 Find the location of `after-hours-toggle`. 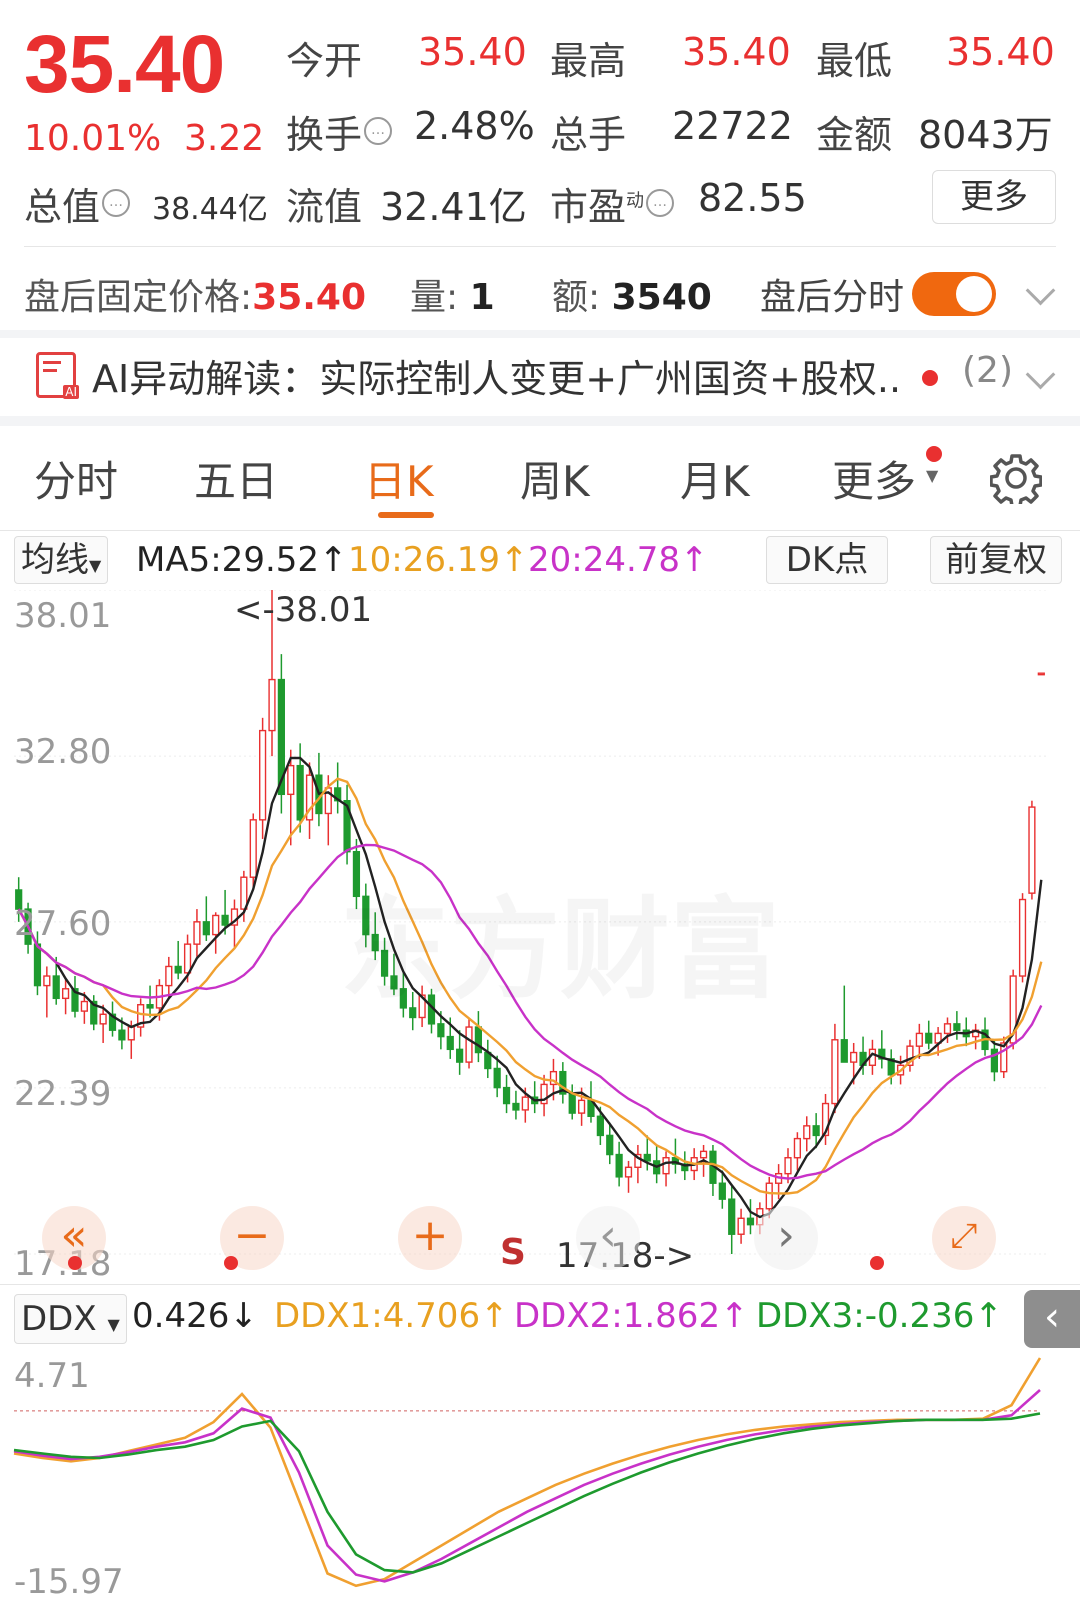

after-hours-toggle is located at coordinates (954, 294).